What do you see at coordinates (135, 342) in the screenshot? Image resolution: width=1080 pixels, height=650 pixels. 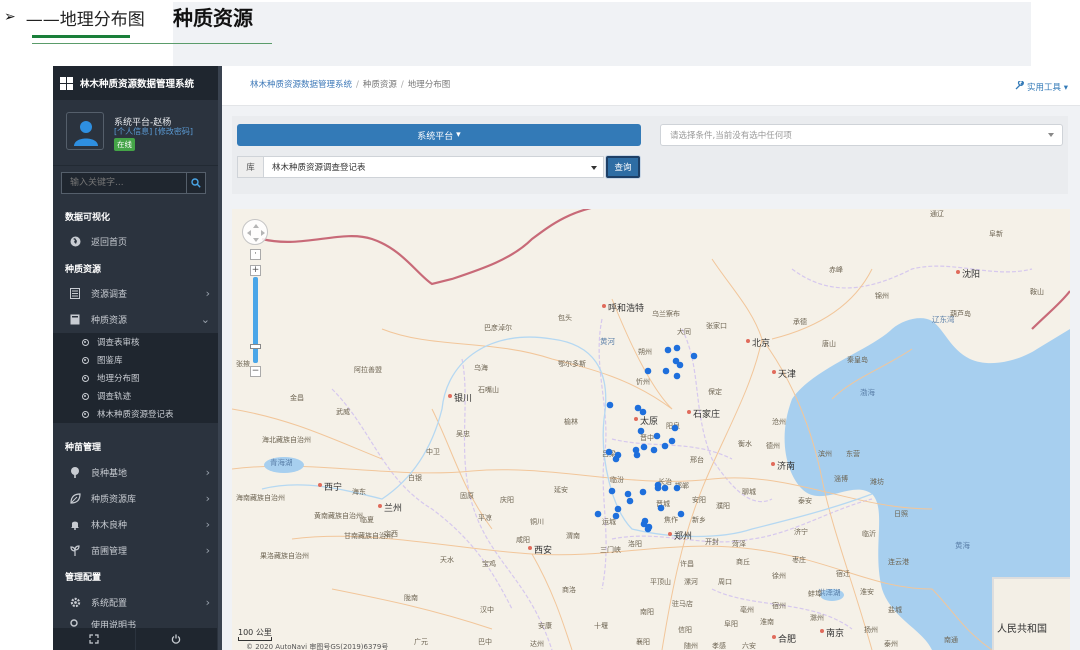 I see `submenu-item-review: 调查表审核` at bounding box center [135, 342].